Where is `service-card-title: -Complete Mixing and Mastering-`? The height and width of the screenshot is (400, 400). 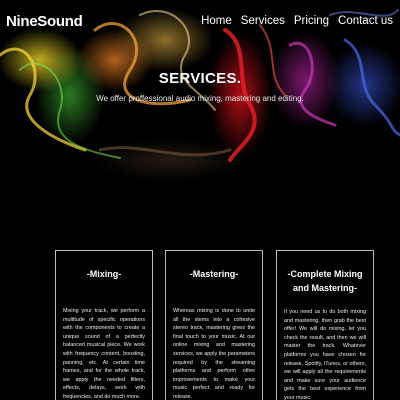 service-card-title: -Complete Mixing and Mastering- is located at coordinates (325, 281).